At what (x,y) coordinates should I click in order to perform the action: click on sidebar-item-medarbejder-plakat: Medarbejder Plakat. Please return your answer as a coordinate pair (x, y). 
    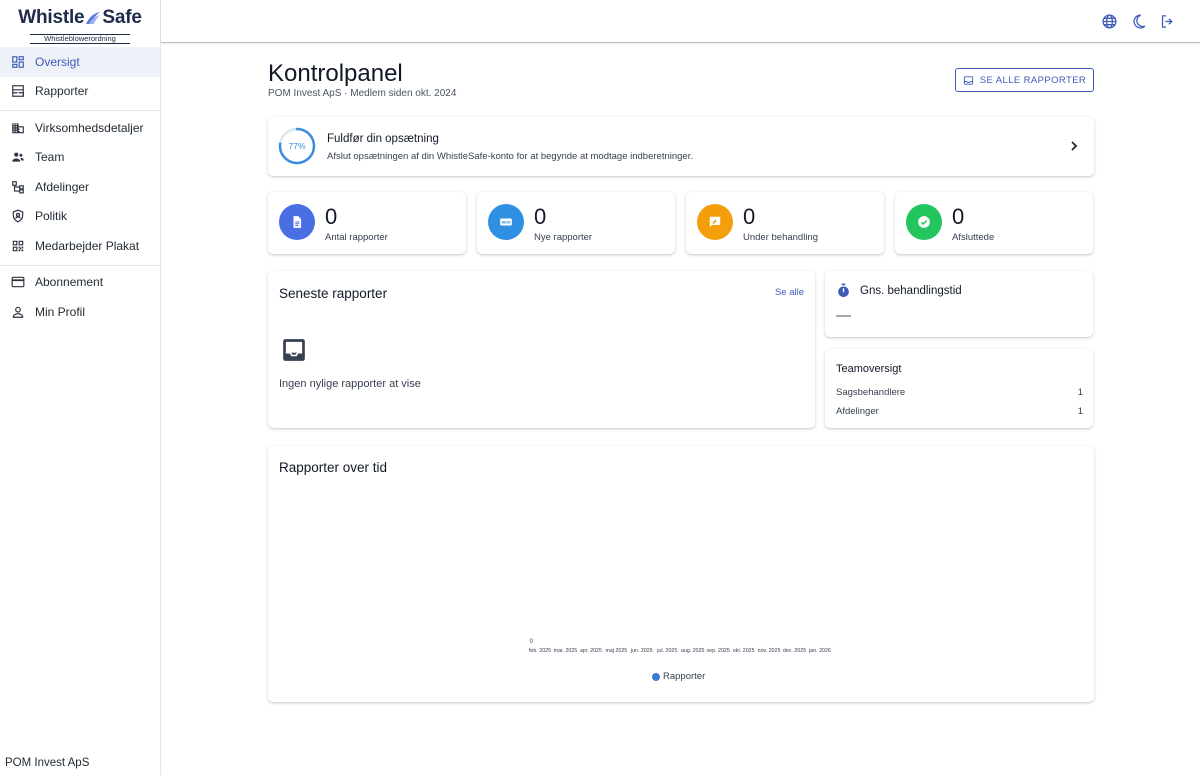
    Looking at the image, I should click on (80, 246).